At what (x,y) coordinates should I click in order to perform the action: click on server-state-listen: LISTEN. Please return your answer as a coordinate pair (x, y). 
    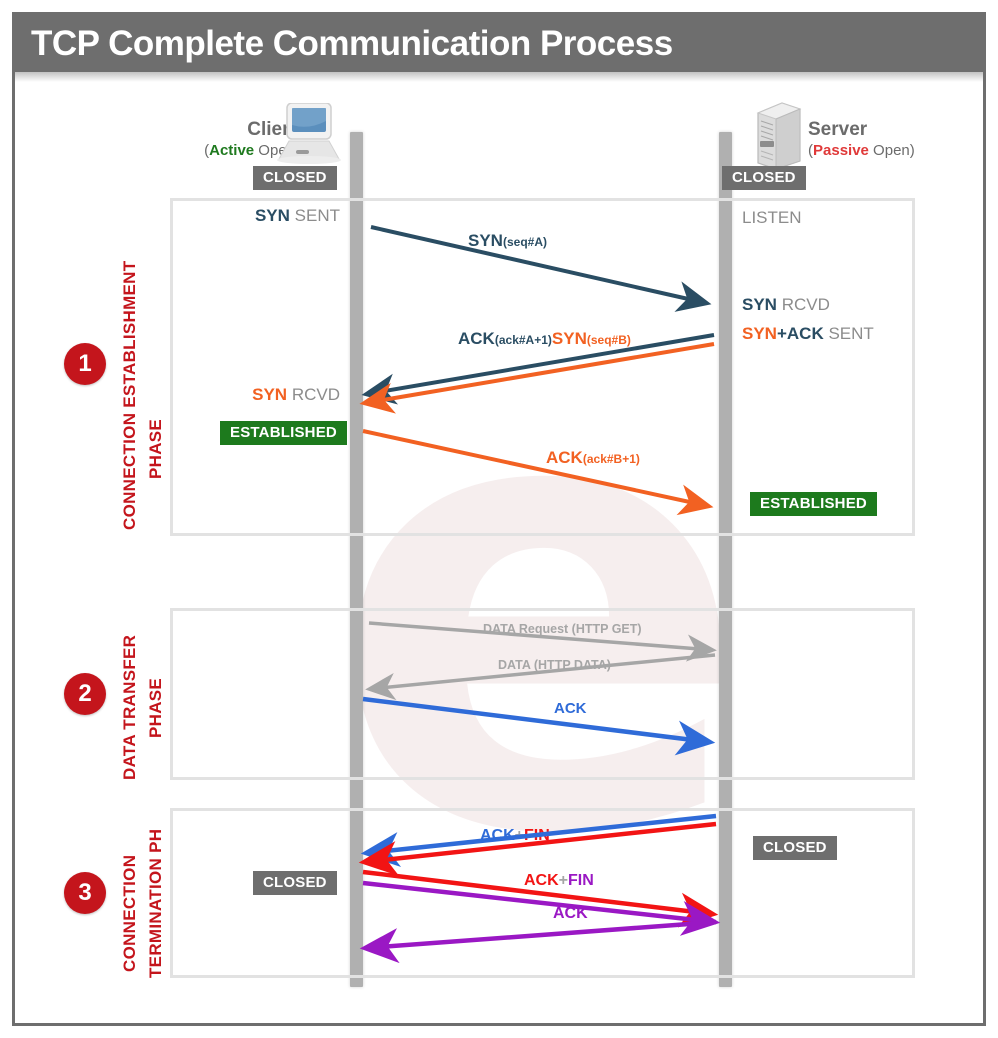
    Looking at the image, I should click on (772, 217).